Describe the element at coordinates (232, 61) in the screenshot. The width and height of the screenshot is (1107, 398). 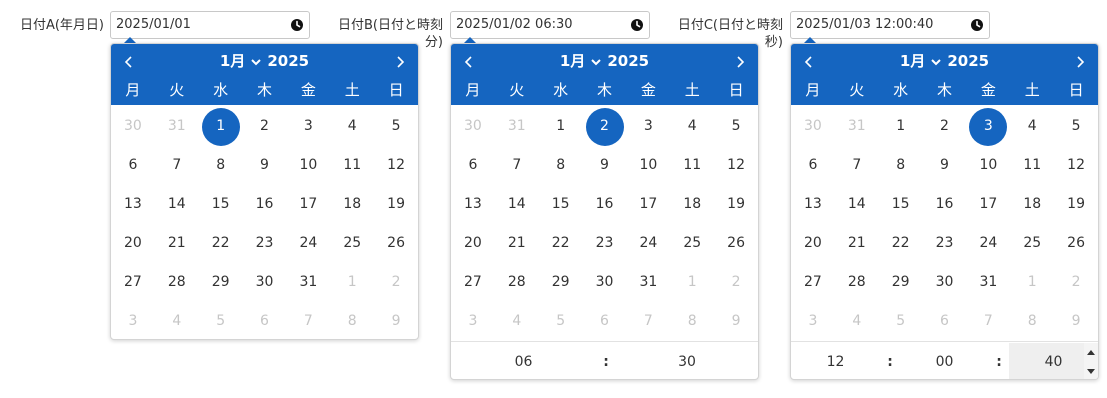
I see `date-a-month-select: 1月` at that location.